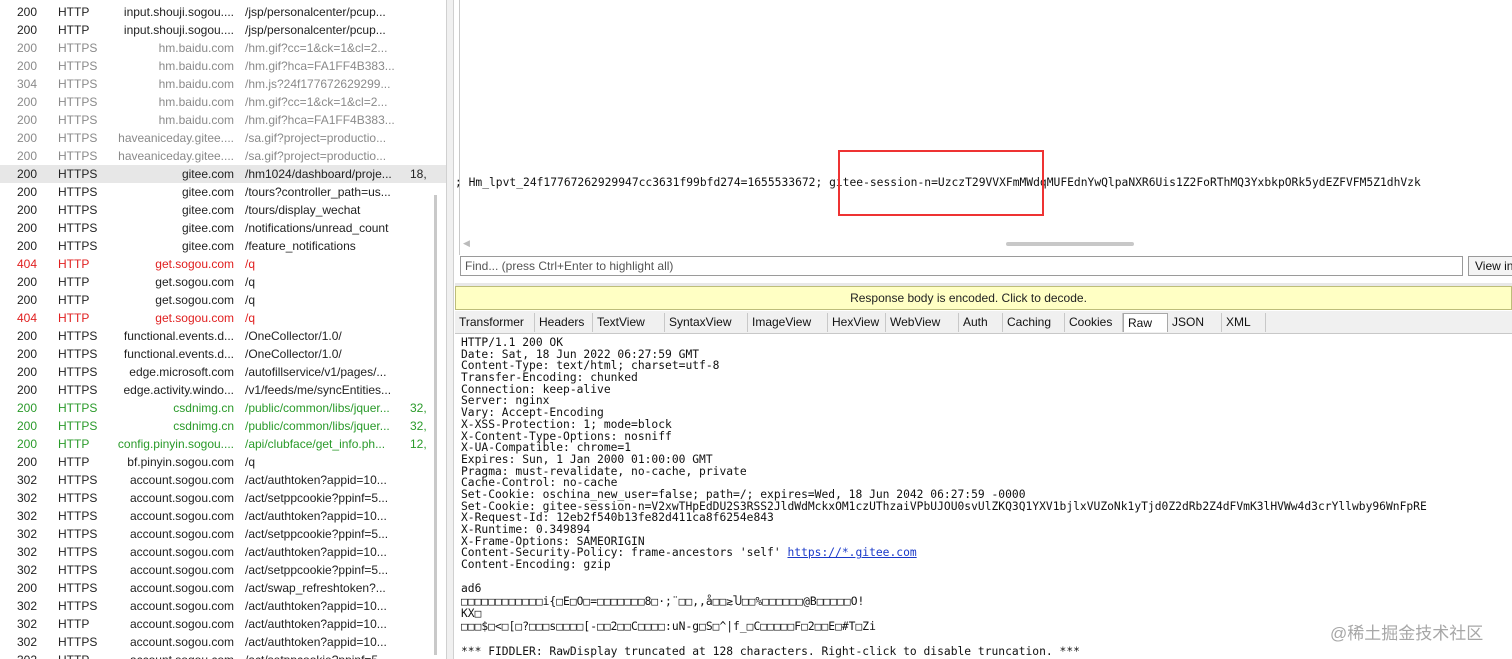 Image resolution: width=1512 pixels, height=659 pixels. Describe the element at coordinates (1145, 322) in the screenshot. I see `tab-raw: Raw` at that location.